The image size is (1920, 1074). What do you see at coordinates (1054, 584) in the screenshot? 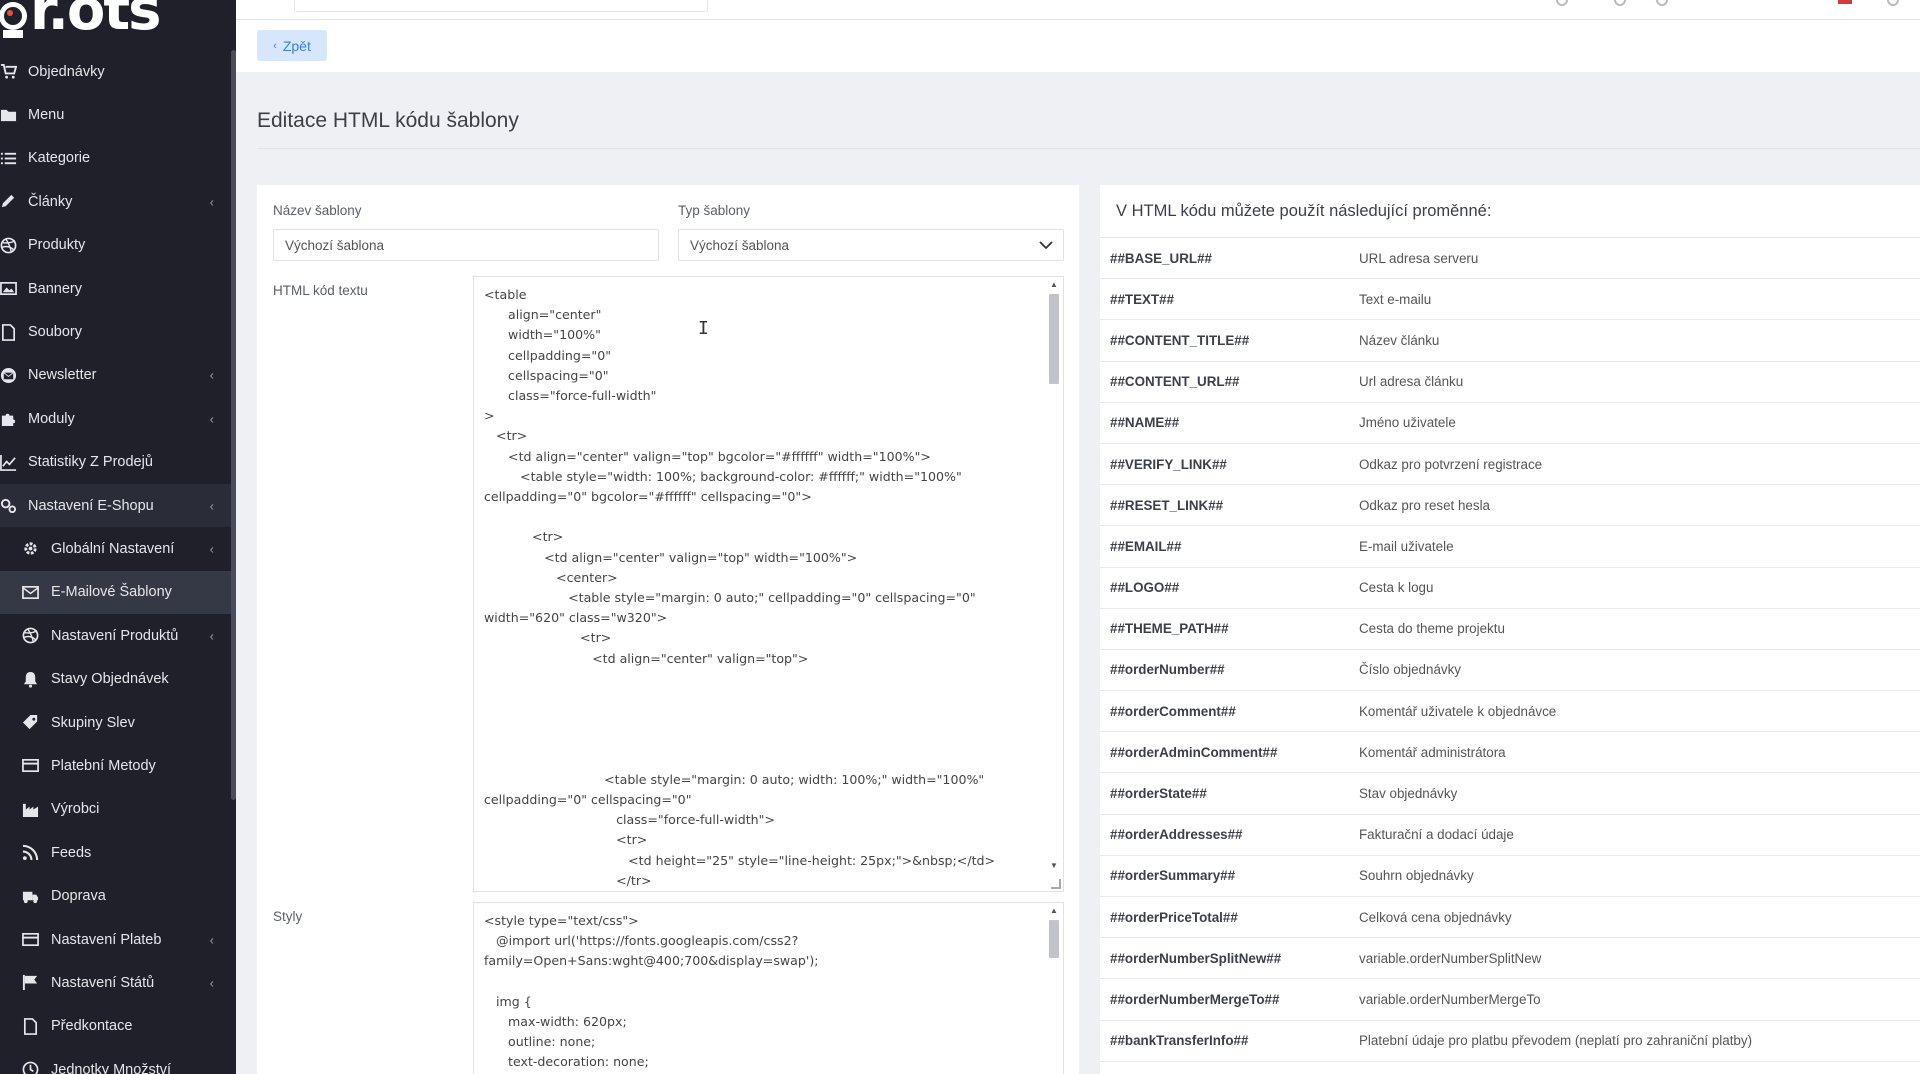
I see `html-code-scrollbar: ▲ ▼` at bounding box center [1054, 584].